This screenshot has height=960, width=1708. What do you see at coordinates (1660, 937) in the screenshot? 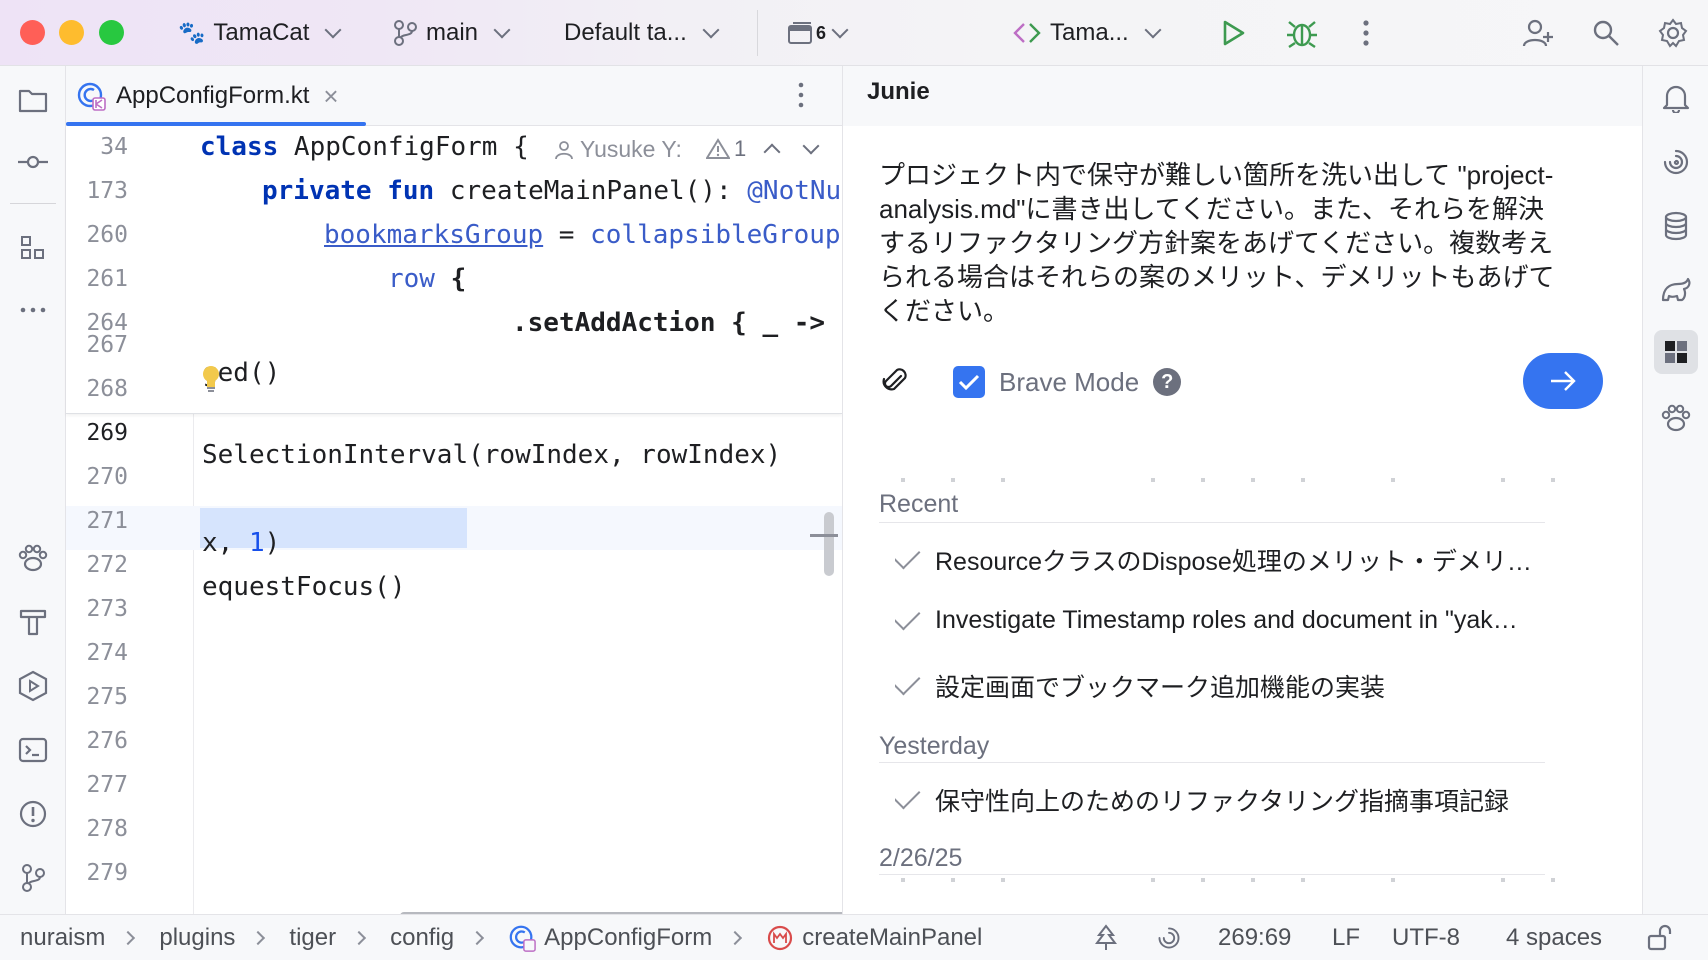
I see `read-only-toggle` at bounding box center [1660, 937].